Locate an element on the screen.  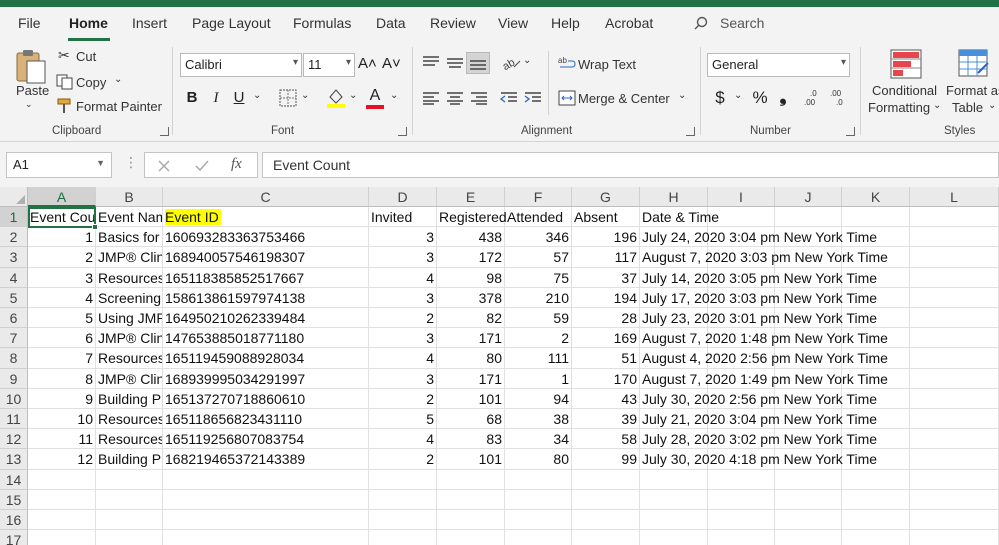
tab-help: Help is located at coordinates (565, 23).